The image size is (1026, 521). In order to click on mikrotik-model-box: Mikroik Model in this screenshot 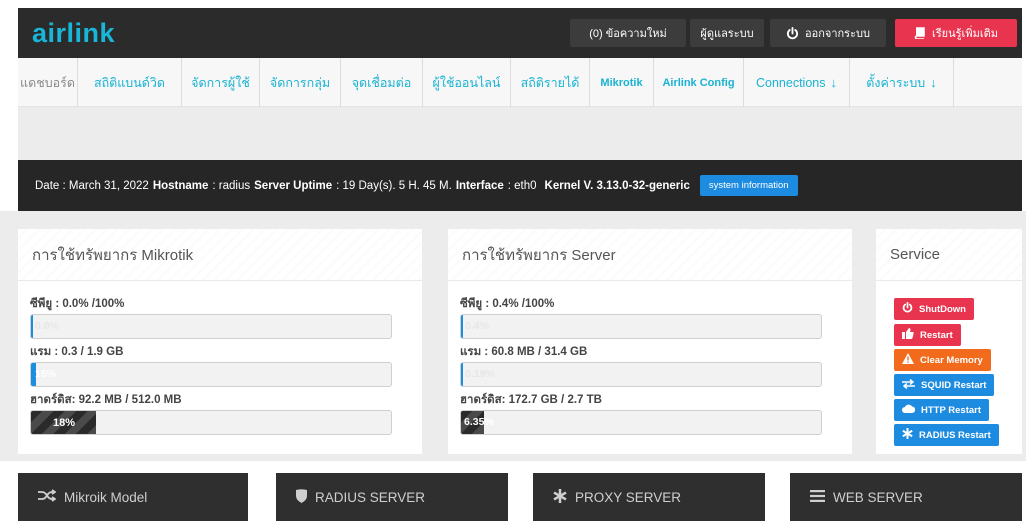, I will do `click(133, 497)`.